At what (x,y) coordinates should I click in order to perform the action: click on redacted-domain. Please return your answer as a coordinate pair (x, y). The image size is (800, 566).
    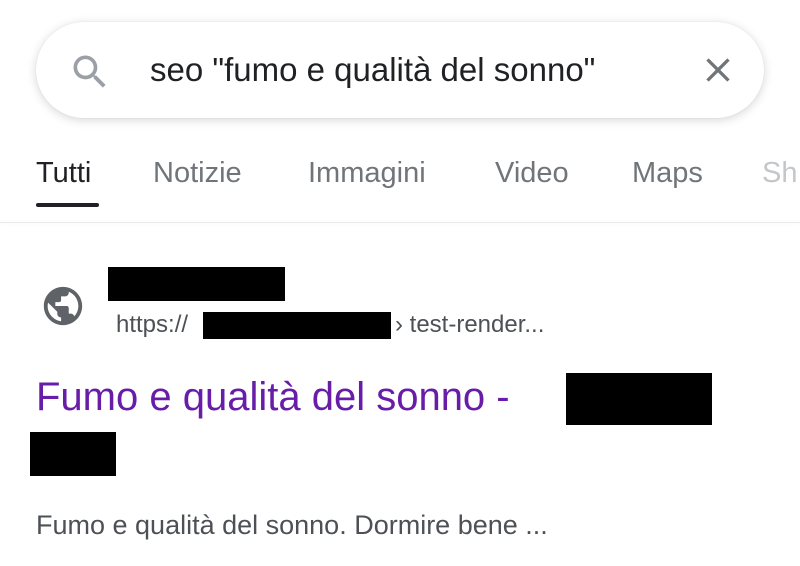
    Looking at the image, I should click on (297, 325).